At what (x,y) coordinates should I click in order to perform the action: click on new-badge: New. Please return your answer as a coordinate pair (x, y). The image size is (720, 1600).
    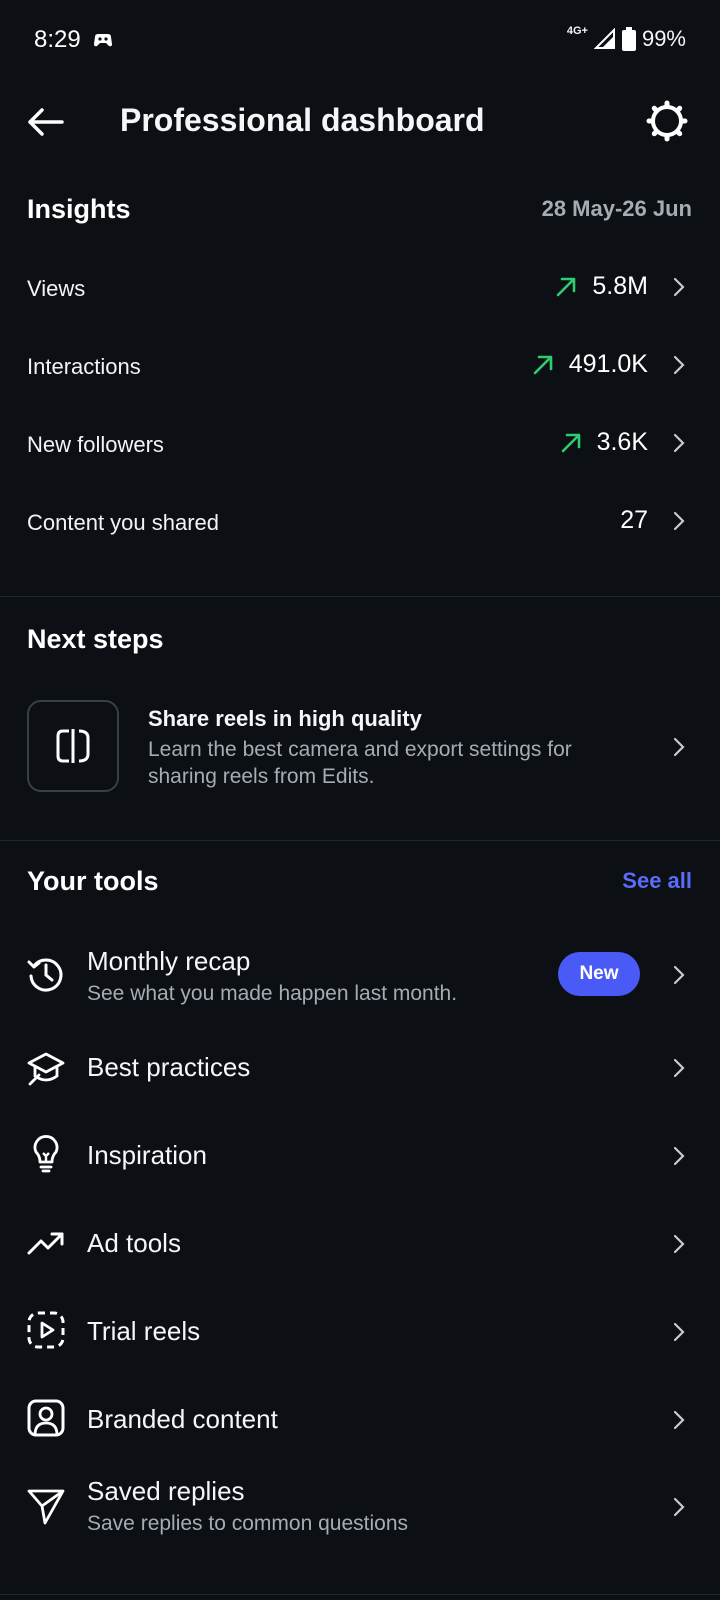
    Looking at the image, I should click on (599, 974).